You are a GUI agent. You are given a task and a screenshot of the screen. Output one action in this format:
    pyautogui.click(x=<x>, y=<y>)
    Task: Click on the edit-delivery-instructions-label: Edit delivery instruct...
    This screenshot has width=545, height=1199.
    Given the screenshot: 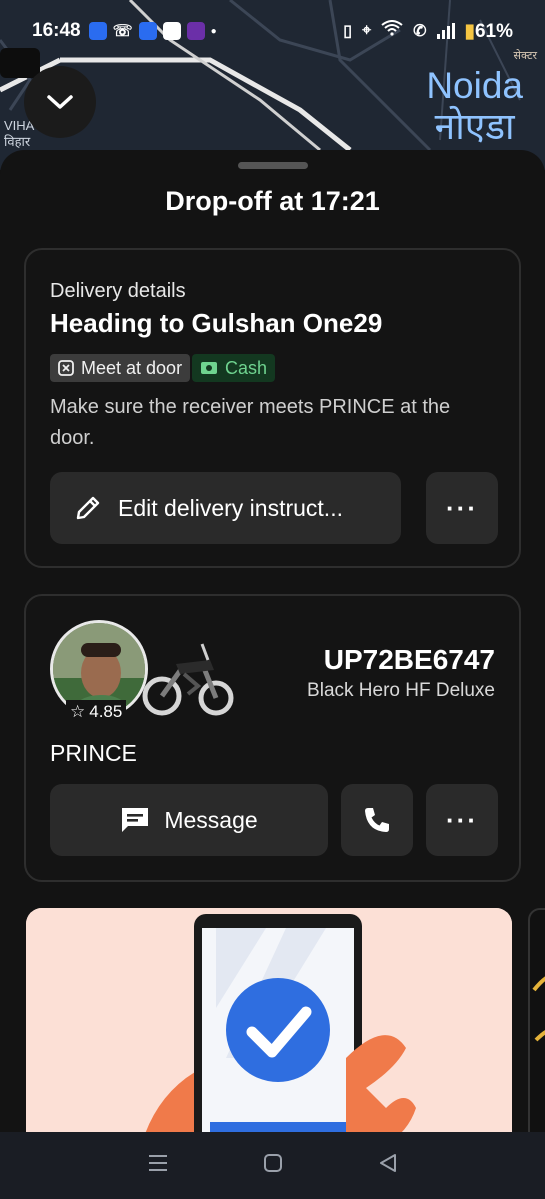 What is the action you would take?
    pyautogui.click(x=230, y=507)
    